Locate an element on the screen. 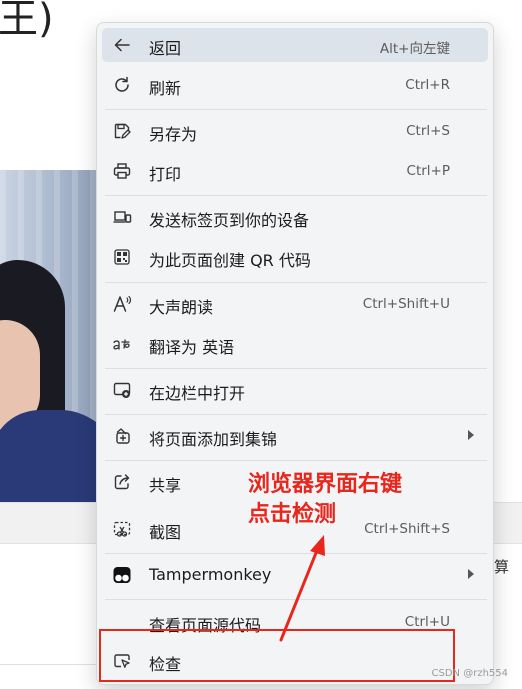 This screenshot has height=689, width=522. menu-item-refresh: 刷新 Ctrl+R is located at coordinates (295, 85).